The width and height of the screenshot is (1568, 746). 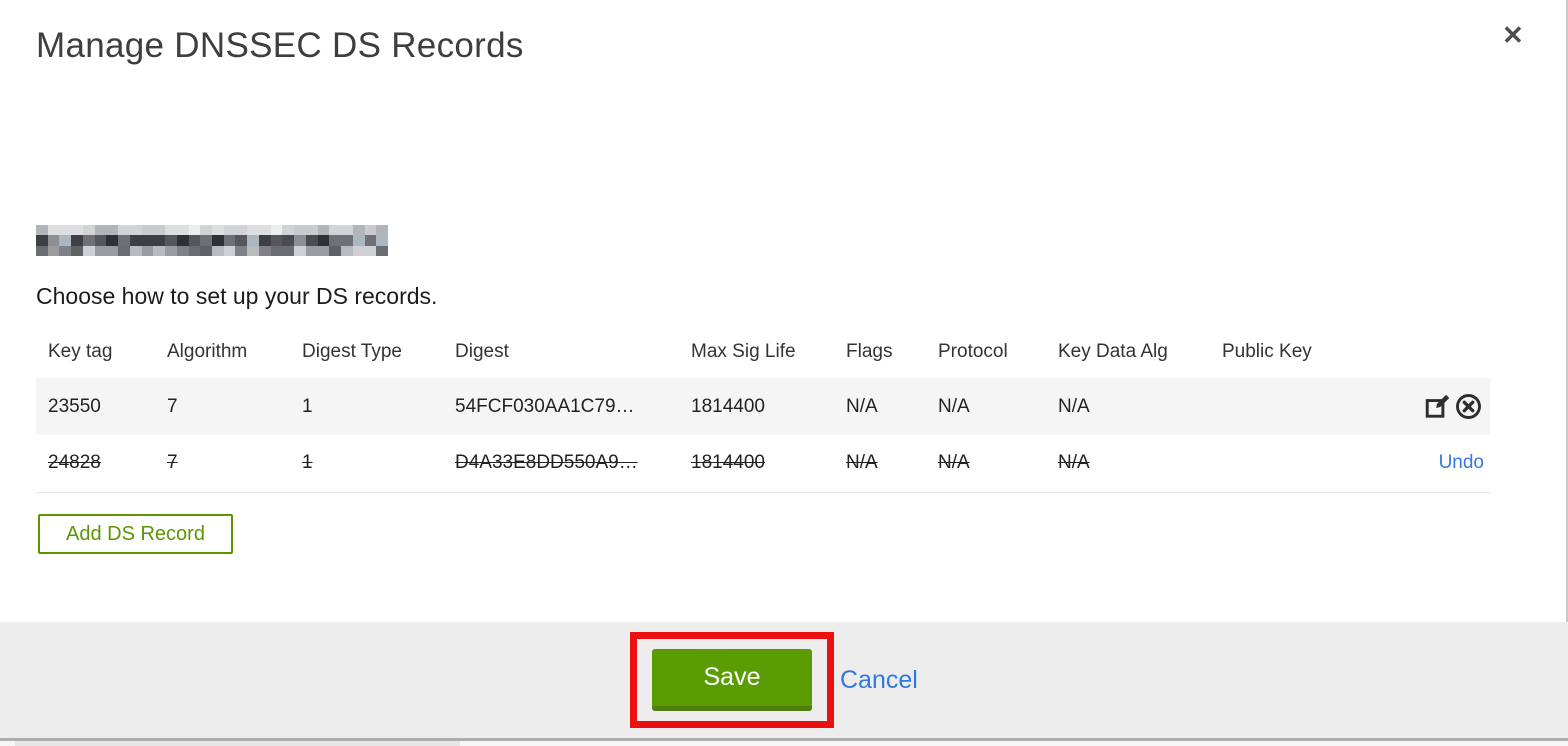 What do you see at coordinates (879, 680) in the screenshot?
I see `cancel-link: Cancel` at bounding box center [879, 680].